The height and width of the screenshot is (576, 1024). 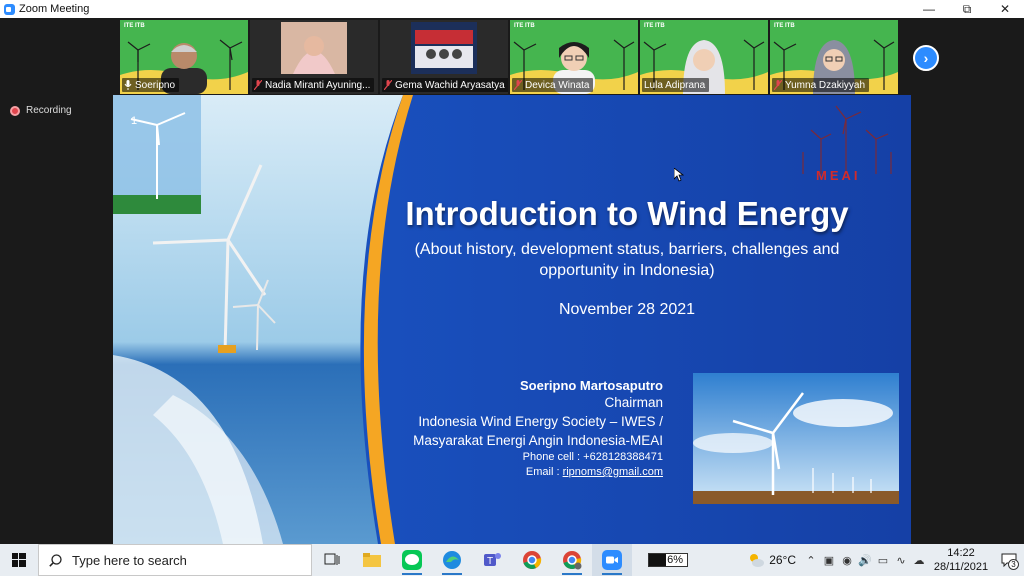 What do you see at coordinates (155, 85) in the screenshot?
I see `participant-name: Soeripno` at bounding box center [155, 85].